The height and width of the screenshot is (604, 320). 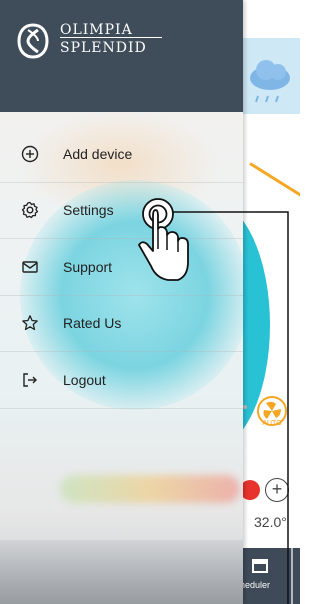 What do you see at coordinates (92, 323) in the screenshot?
I see `menu-item-label: Rated Us` at bounding box center [92, 323].